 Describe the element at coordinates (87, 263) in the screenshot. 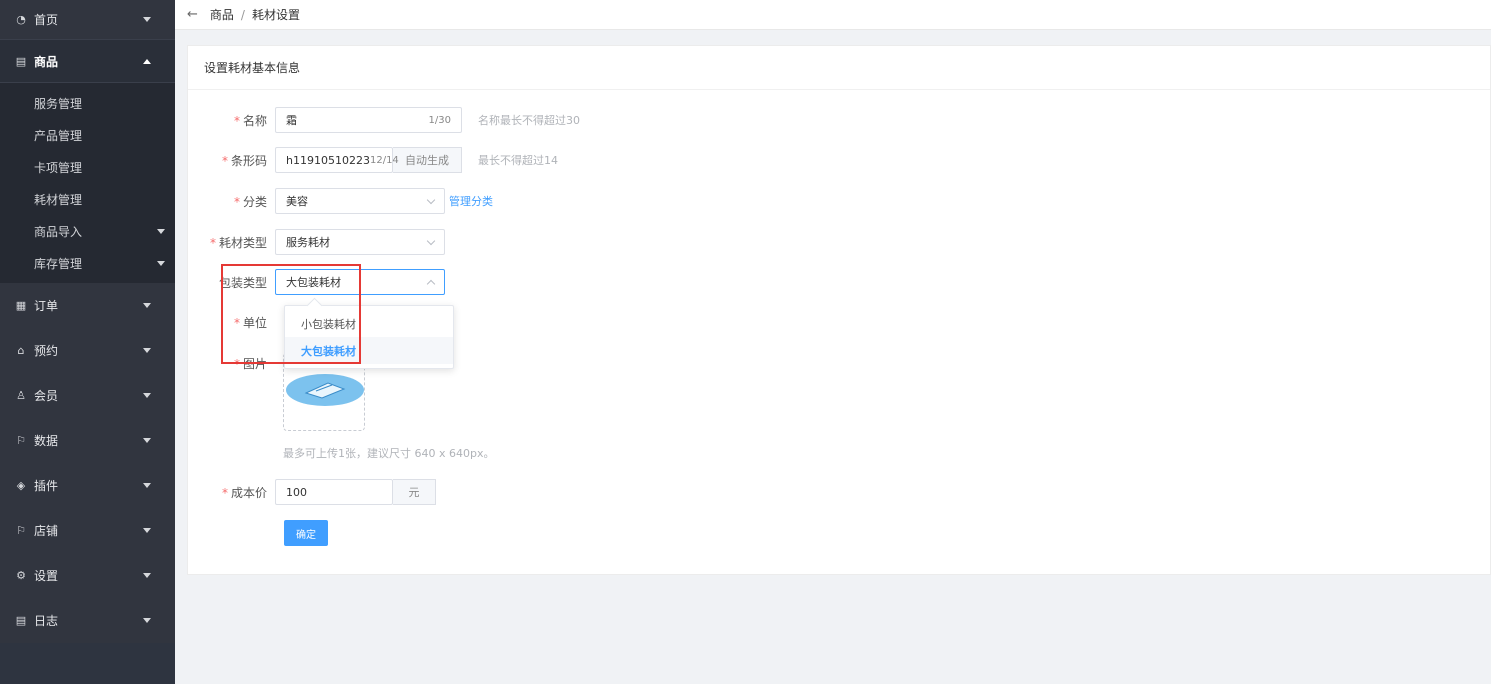

I see `sidebar-item-stock: 库存管理` at that location.